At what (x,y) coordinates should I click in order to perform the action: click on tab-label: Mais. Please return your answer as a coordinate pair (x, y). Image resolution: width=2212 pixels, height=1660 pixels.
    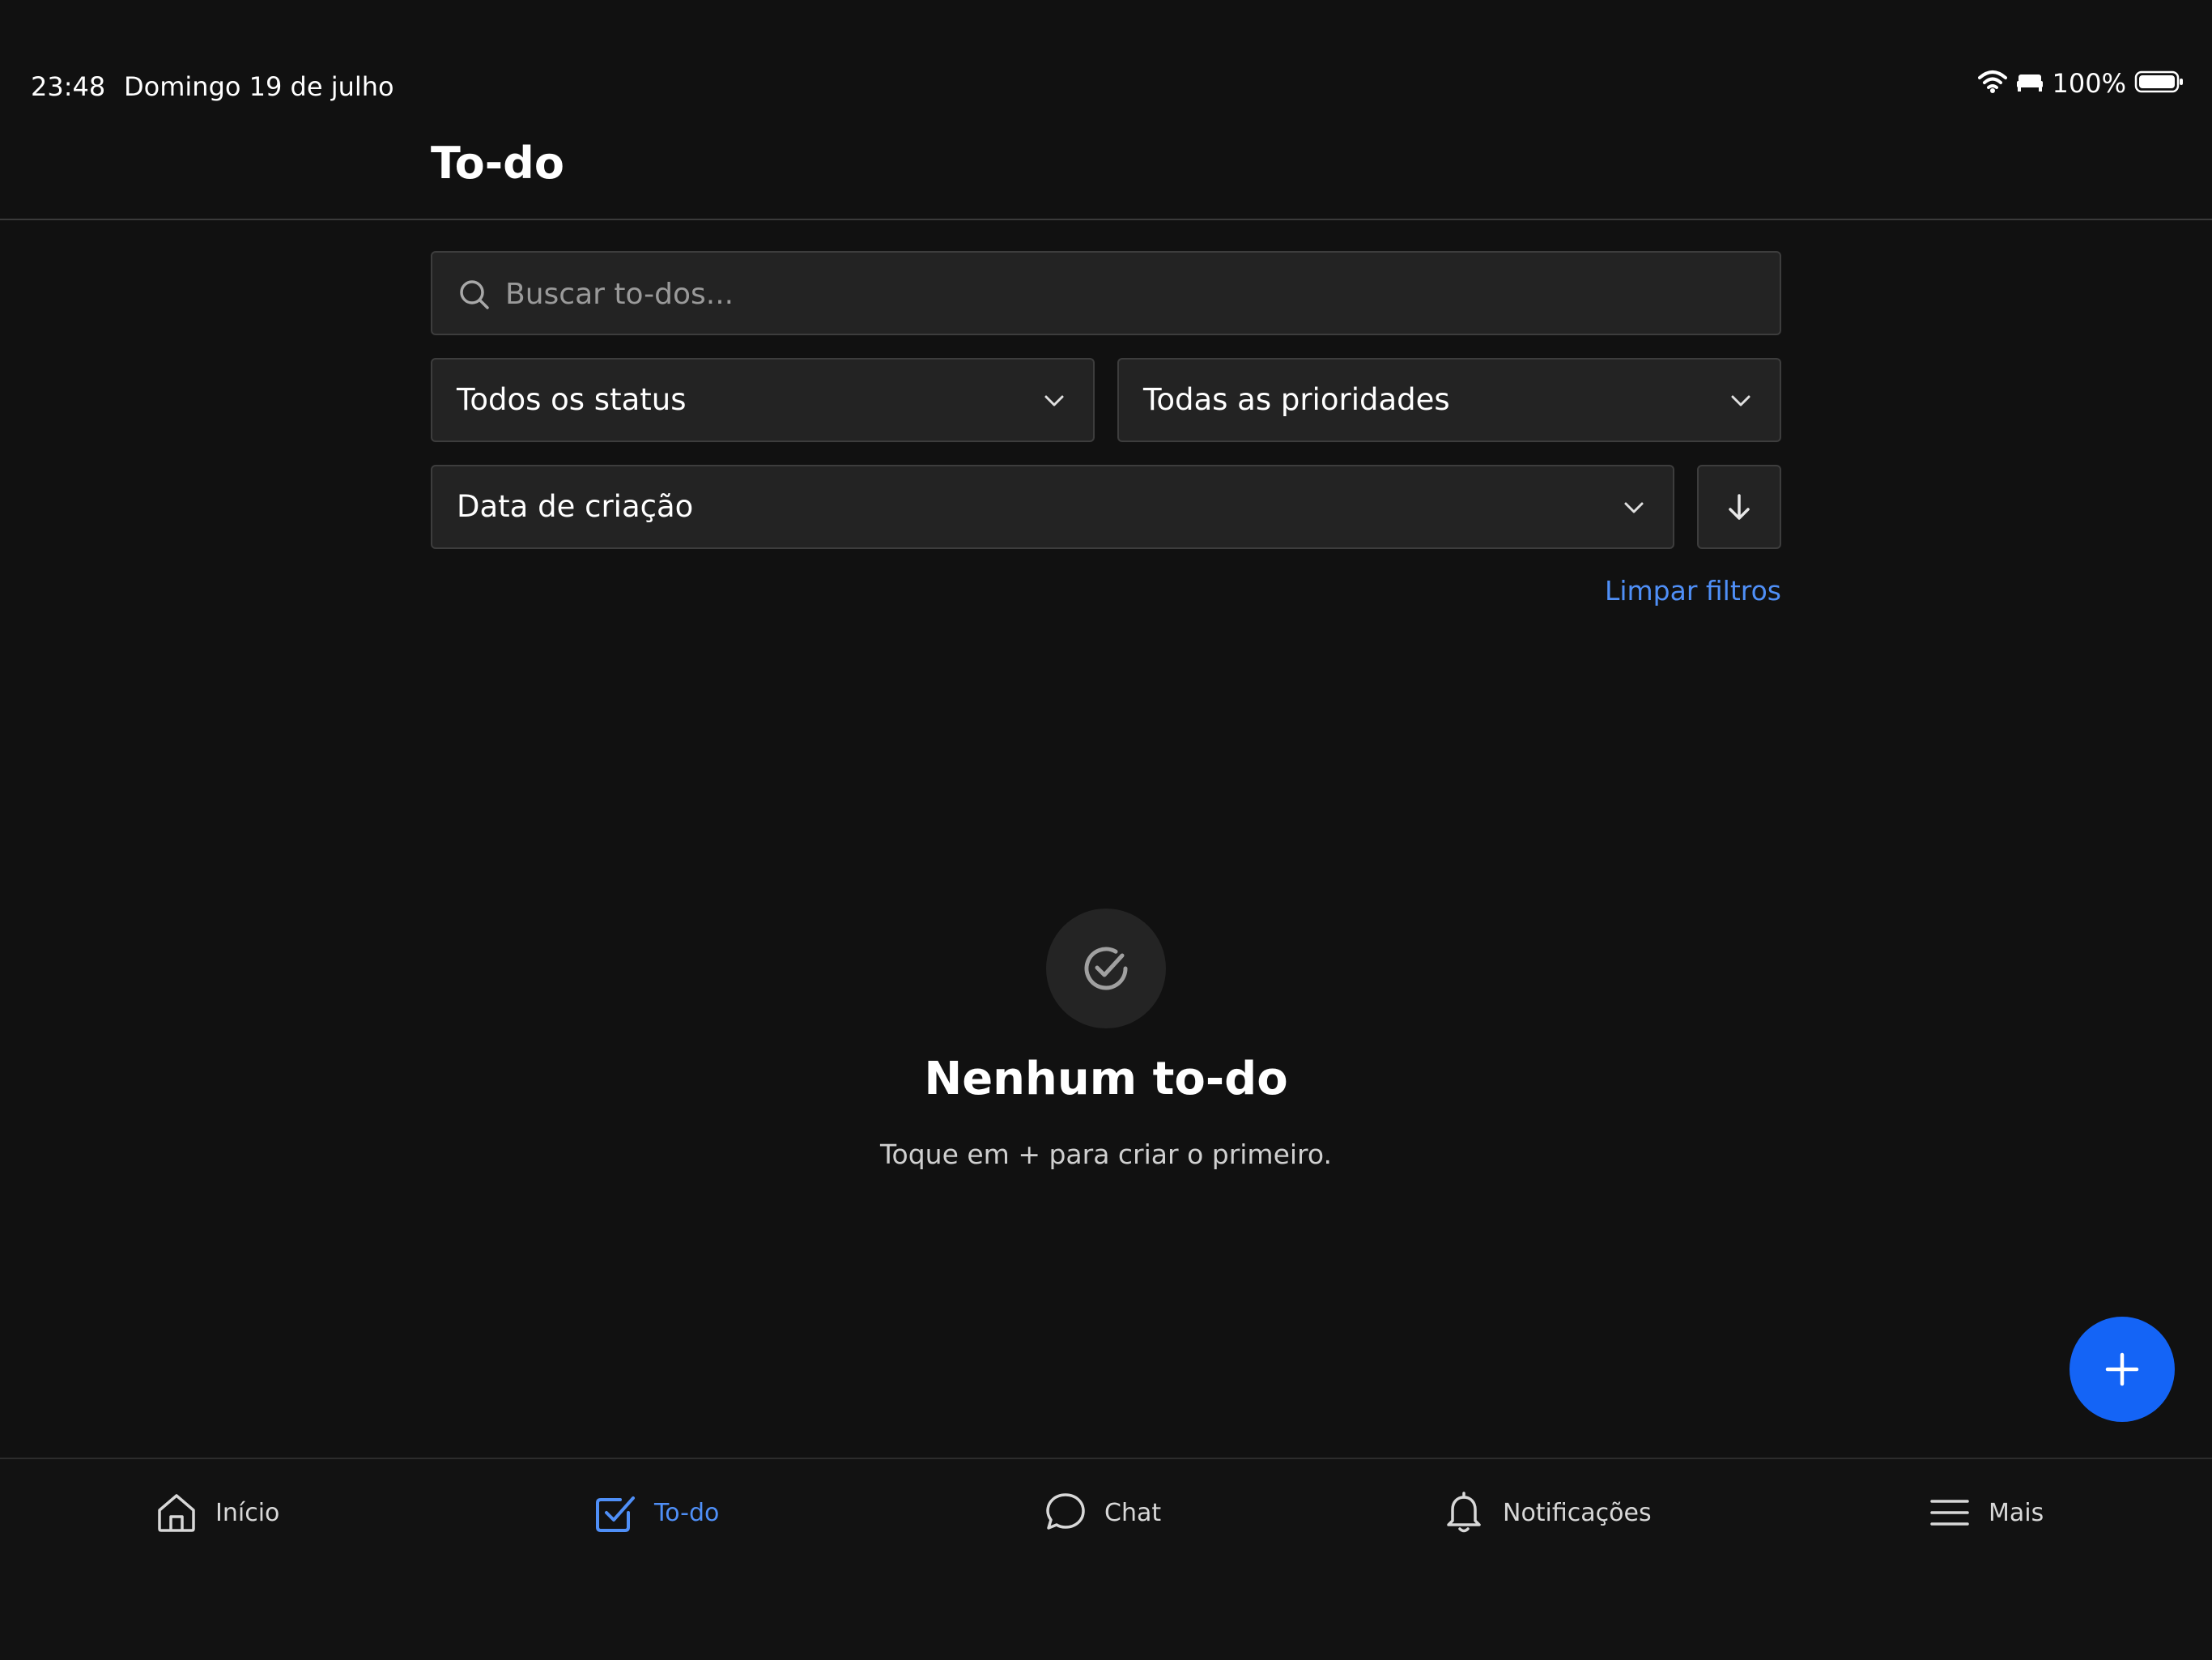
    Looking at the image, I should click on (2016, 1513).